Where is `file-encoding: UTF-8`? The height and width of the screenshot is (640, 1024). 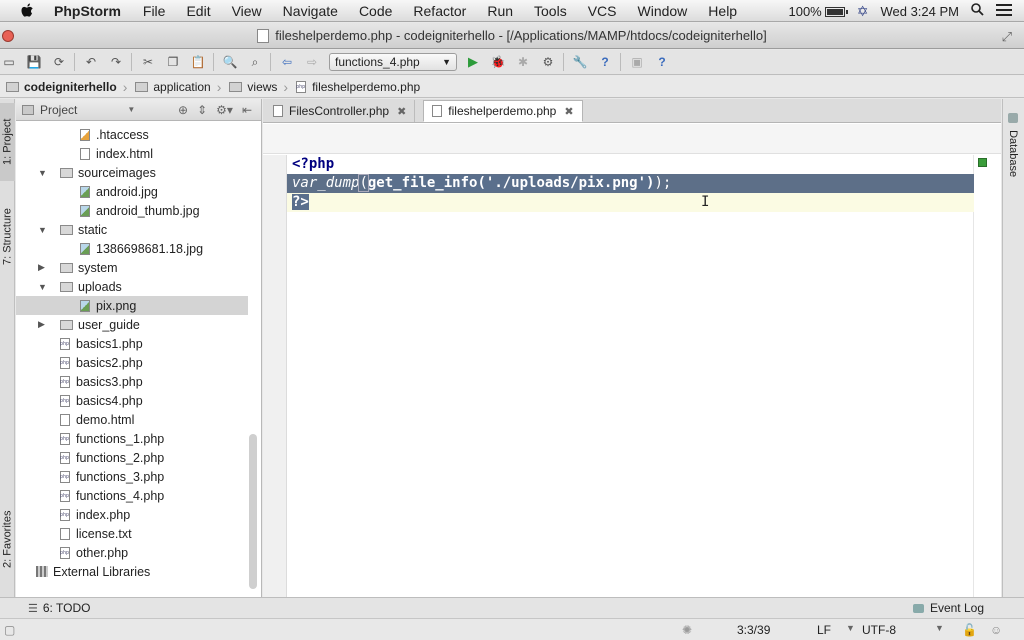
file-encoding: UTF-8 is located at coordinates (879, 630).